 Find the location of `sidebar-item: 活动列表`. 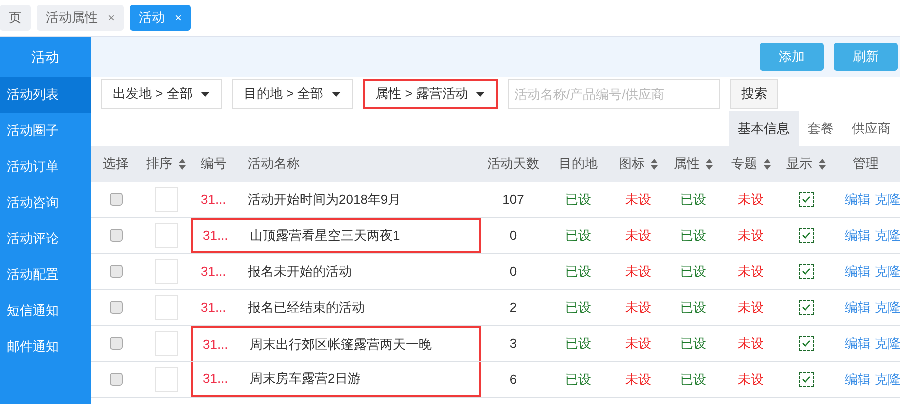

sidebar-item: 活动列表 is located at coordinates (45, 95).